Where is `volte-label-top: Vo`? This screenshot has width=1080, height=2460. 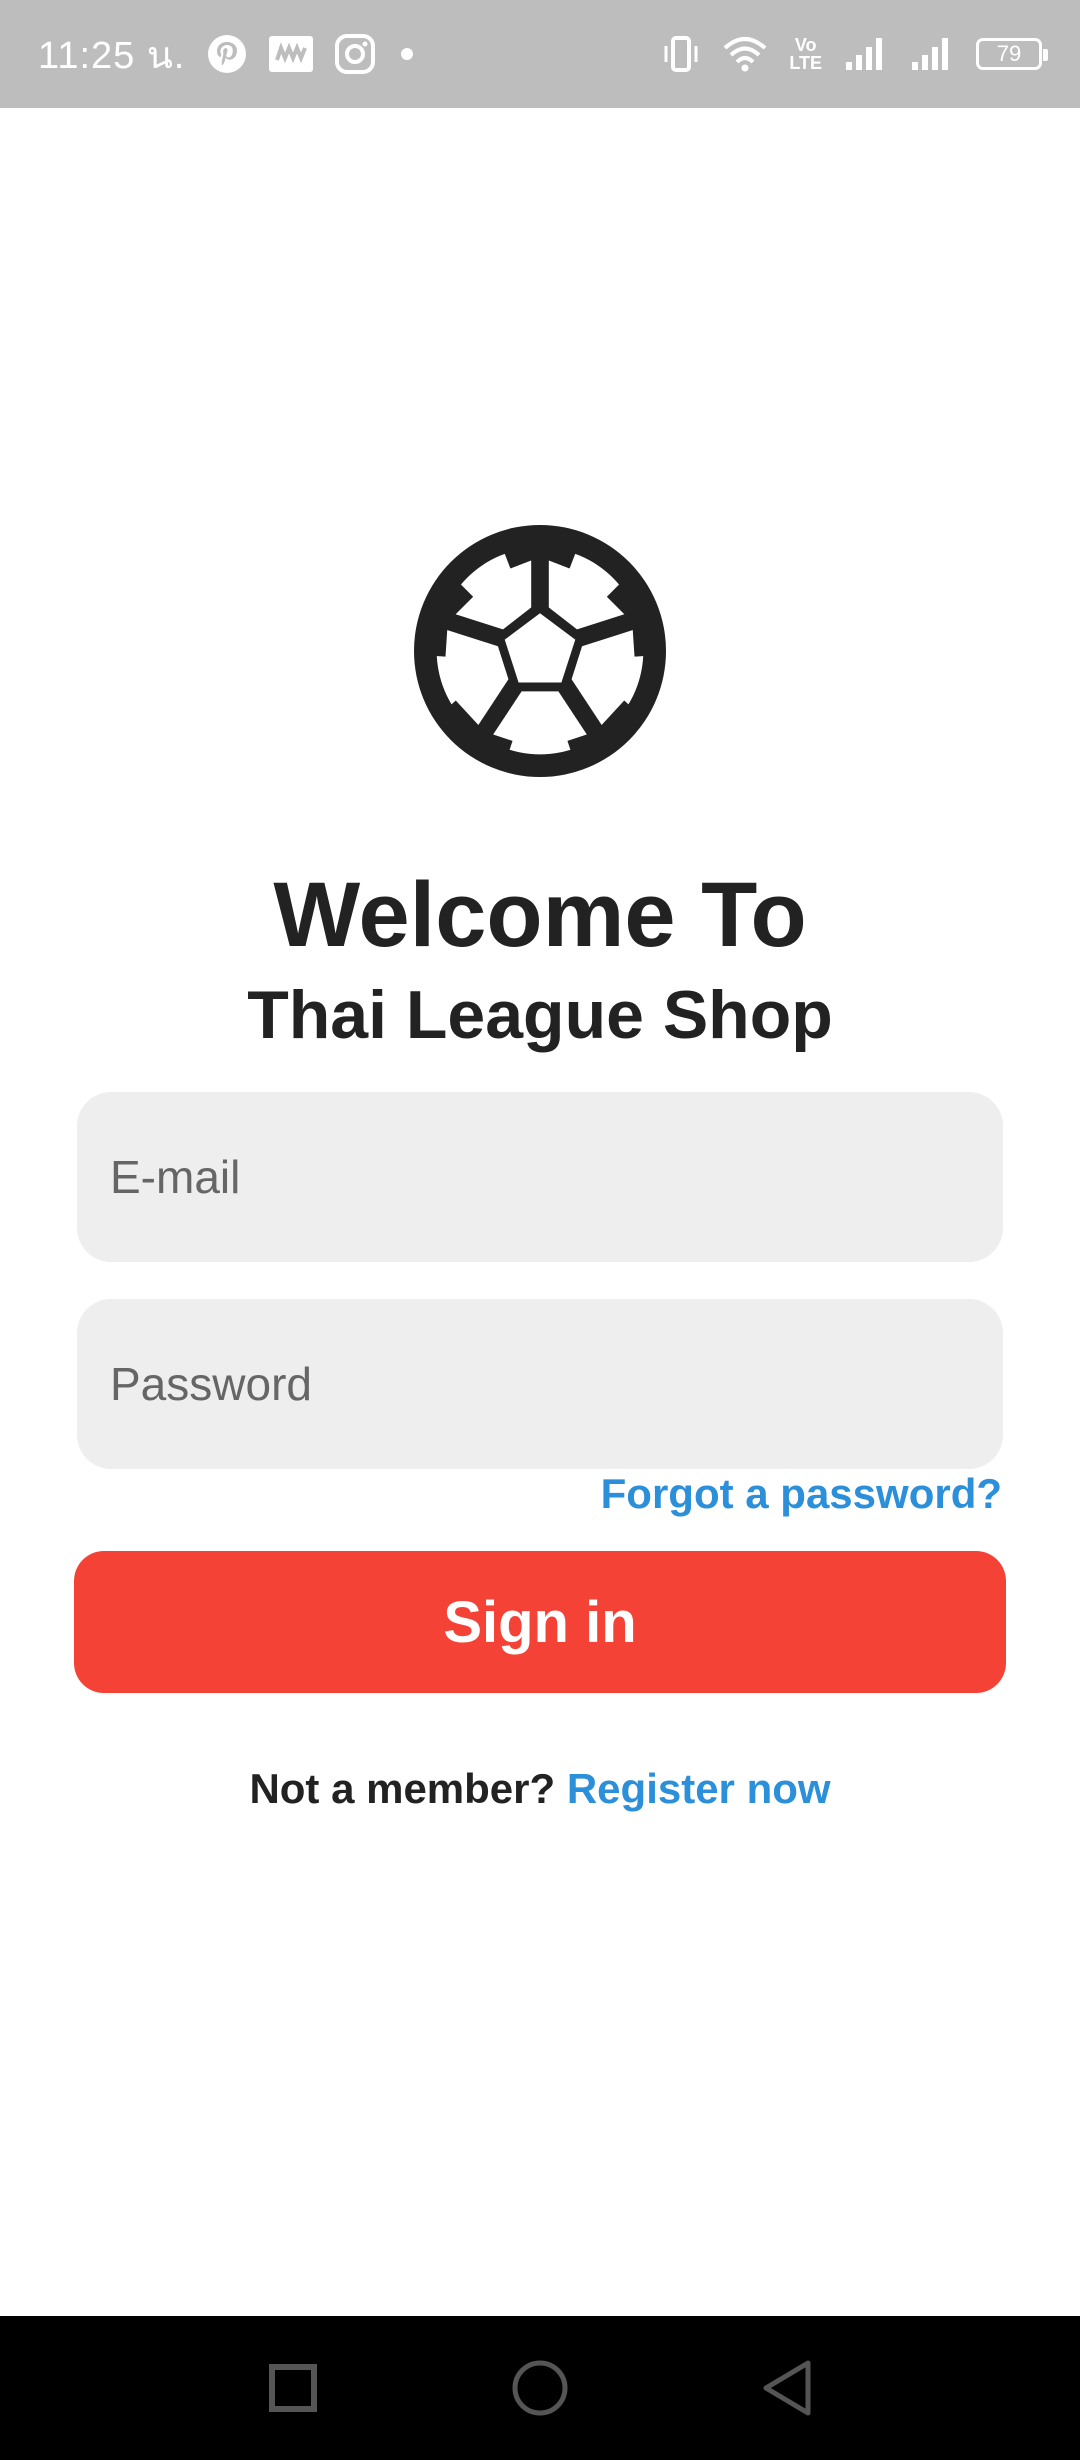 volte-label-top: Vo is located at coordinates (805, 45).